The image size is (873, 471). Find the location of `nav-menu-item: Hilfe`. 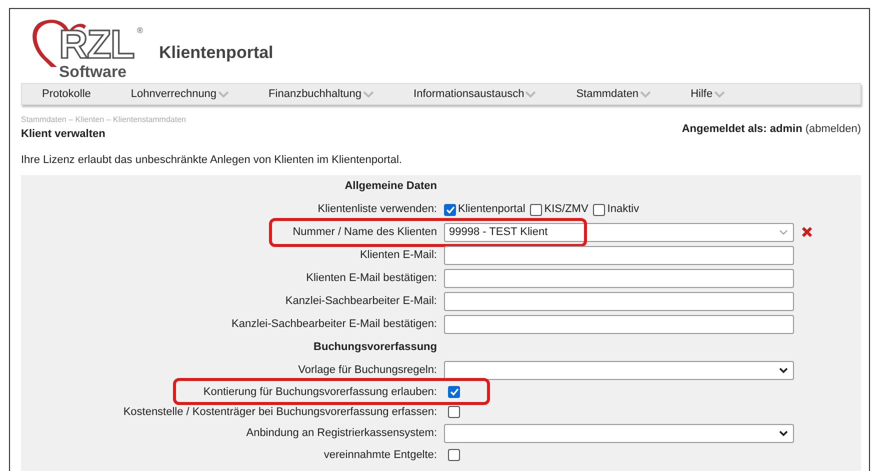

nav-menu-item: Hilfe is located at coordinates (707, 94).